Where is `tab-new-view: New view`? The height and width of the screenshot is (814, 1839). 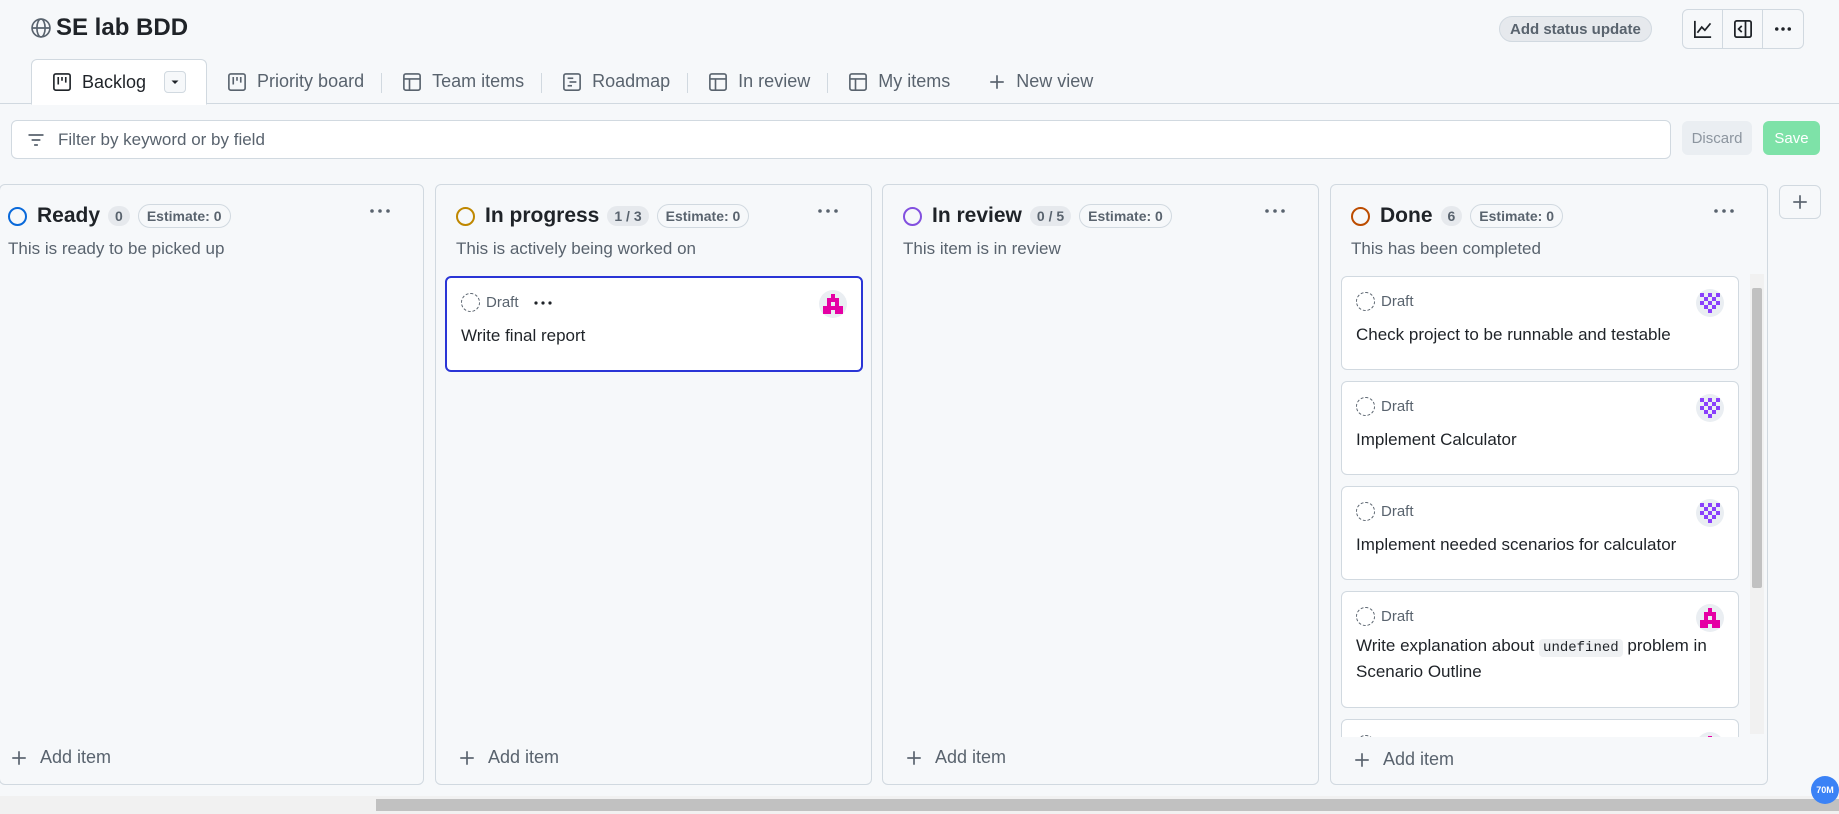
tab-new-view: New view is located at coordinates (1039, 81).